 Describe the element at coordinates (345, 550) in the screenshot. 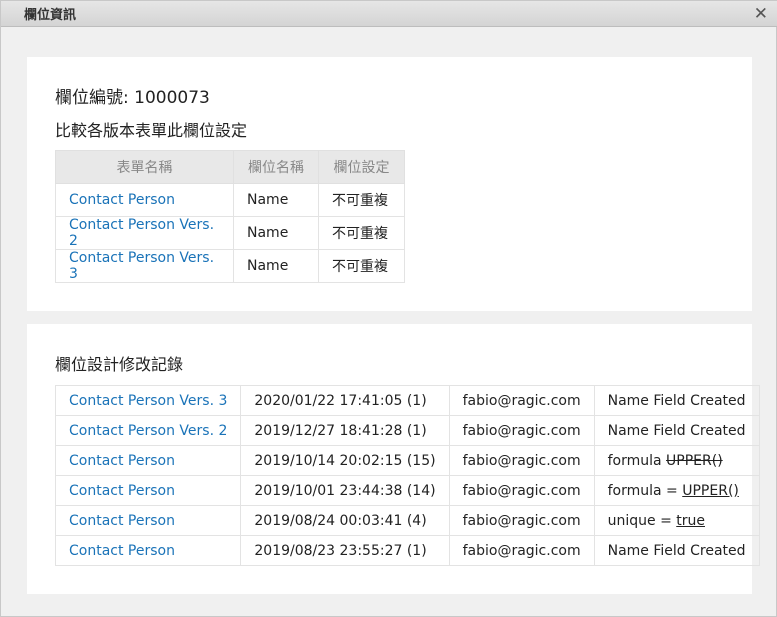

I see `timestamp-cell: 2019/08/23 23:55:27 (1)` at that location.